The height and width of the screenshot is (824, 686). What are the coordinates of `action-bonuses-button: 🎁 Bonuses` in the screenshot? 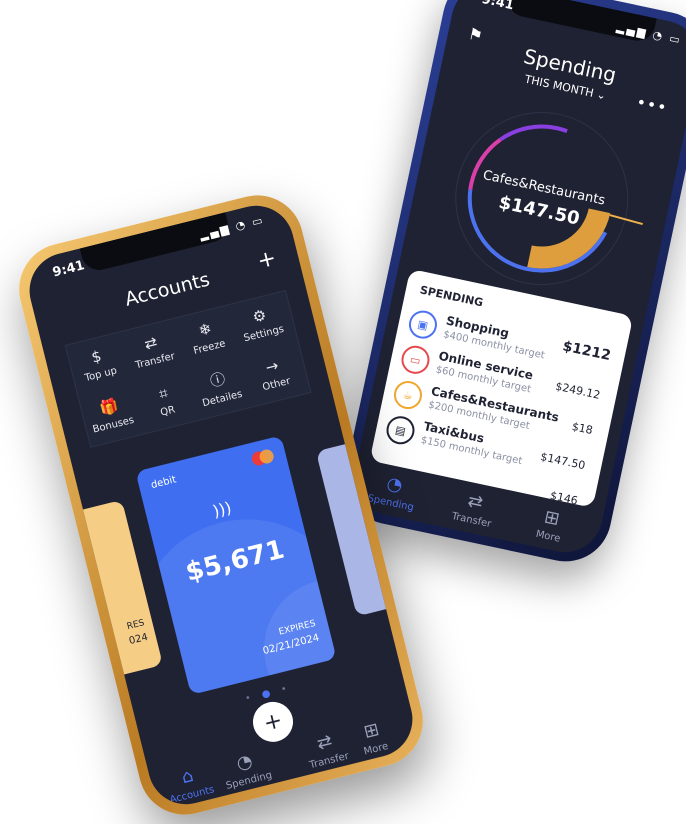 It's located at (110, 414).